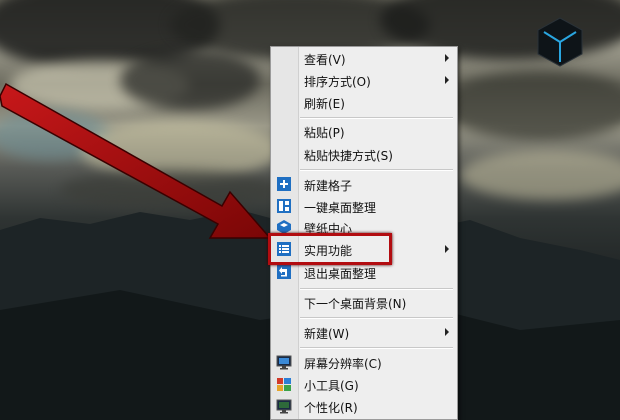 Image resolution: width=620 pixels, height=420 pixels. Describe the element at coordinates (340, 208) in the screenshot. I see `menu-item-label: 一键桌面整理` at that location.